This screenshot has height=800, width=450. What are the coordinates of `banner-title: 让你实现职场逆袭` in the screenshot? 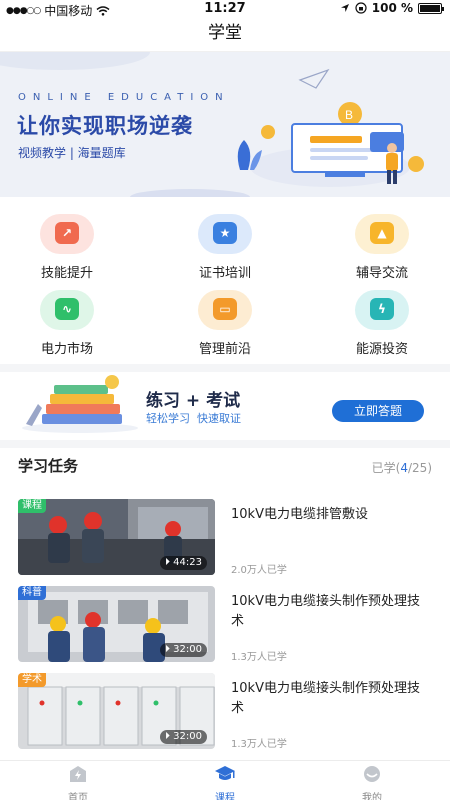 It's located at (105, 126).